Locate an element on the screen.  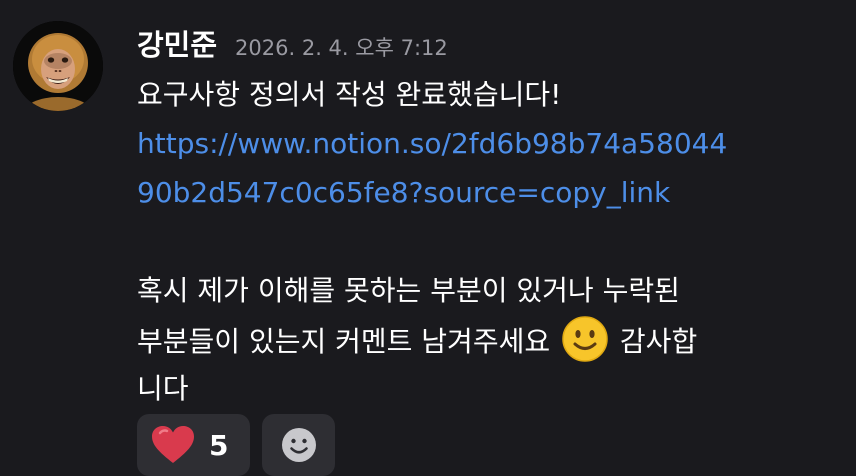
add-reaction-button is located at coordinates (298, 445).